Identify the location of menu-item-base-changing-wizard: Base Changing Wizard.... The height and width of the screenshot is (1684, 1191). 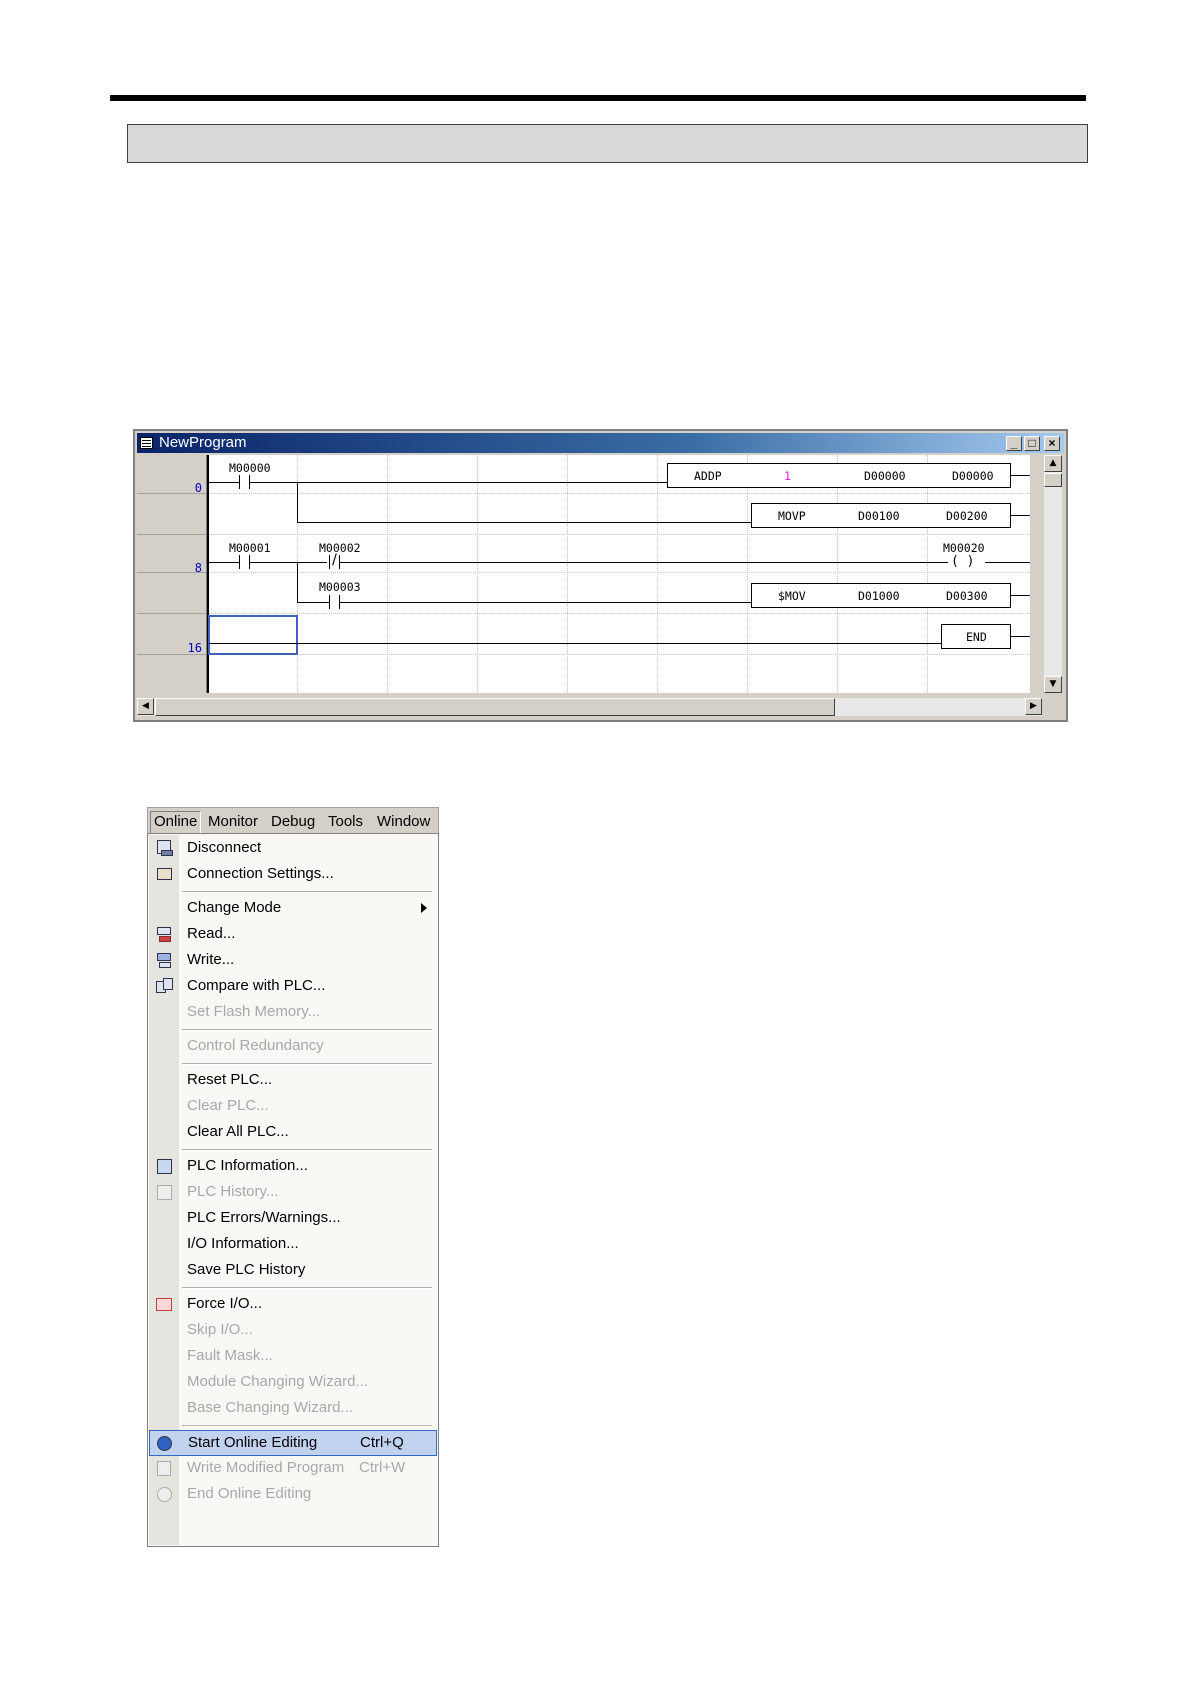
(293, 1409).